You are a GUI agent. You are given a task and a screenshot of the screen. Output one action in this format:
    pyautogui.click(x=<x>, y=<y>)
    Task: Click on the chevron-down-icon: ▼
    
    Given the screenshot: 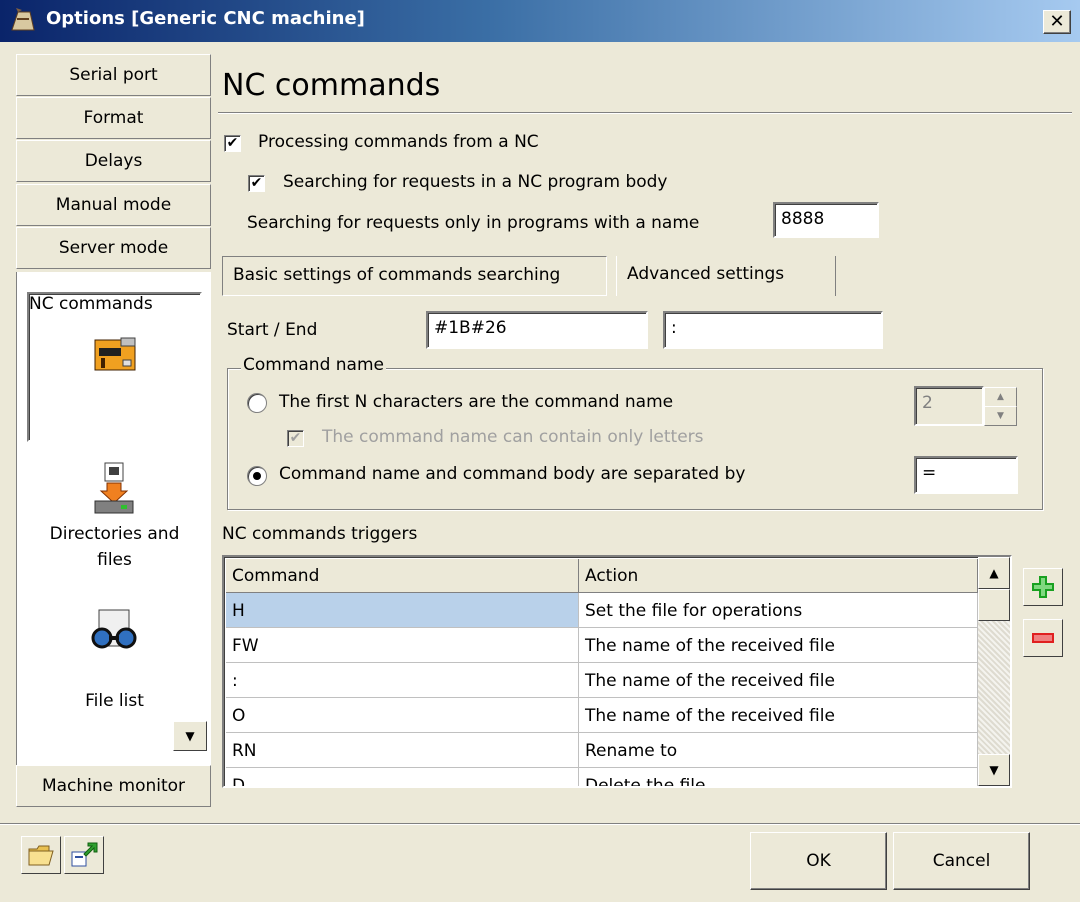 What is the action you would take?
    pyautogui.click(x=190, y=736)
    